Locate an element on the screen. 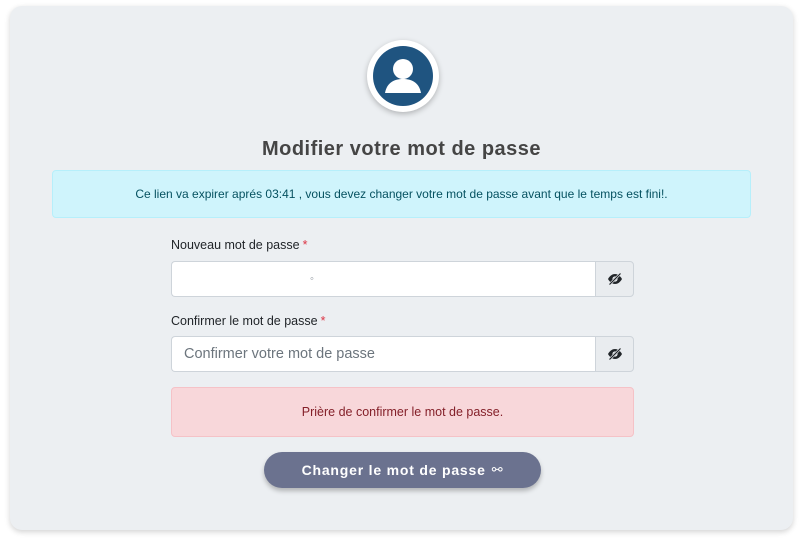 The width and height of the screenshot is (810, 543). avatar is located at coordinates (403, 76).